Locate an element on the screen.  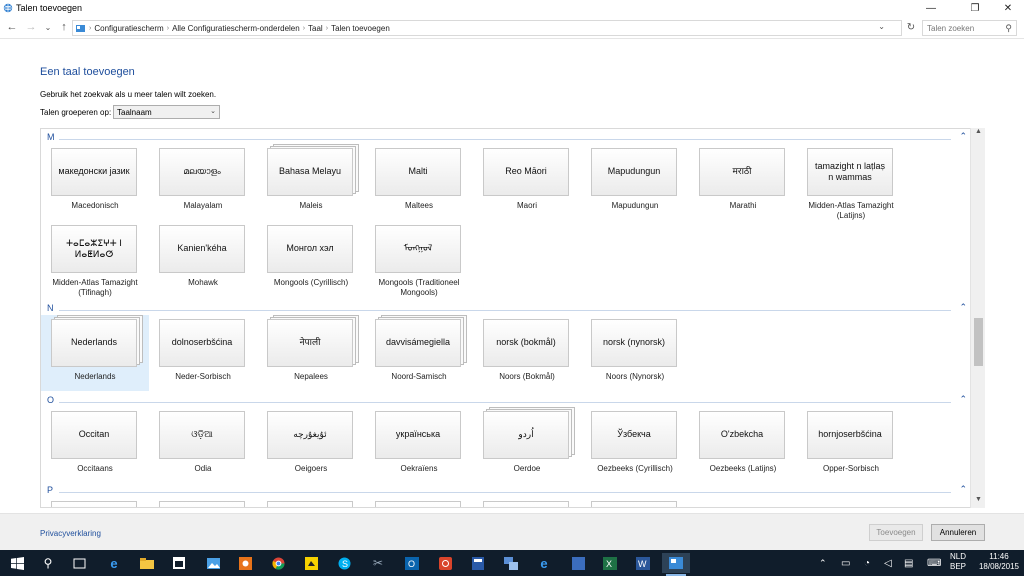
scroll-up-arrow-icon: ▲ is located at coordinates (978, 134).